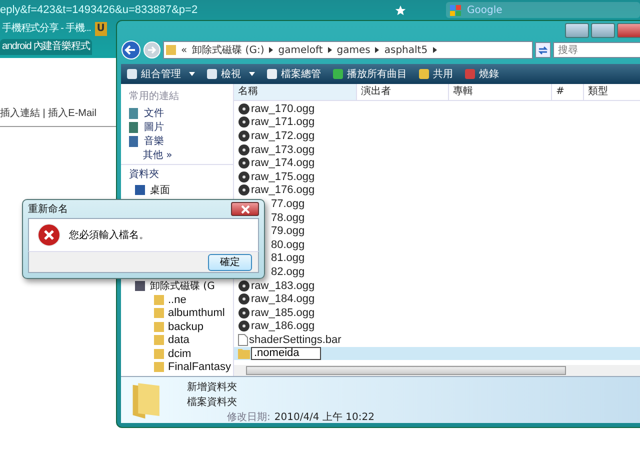 The image size is (640, 449). Describe the element at coordinates (231, 74) in the screenshot. I see `toolbar-button: 檢視` at that location.